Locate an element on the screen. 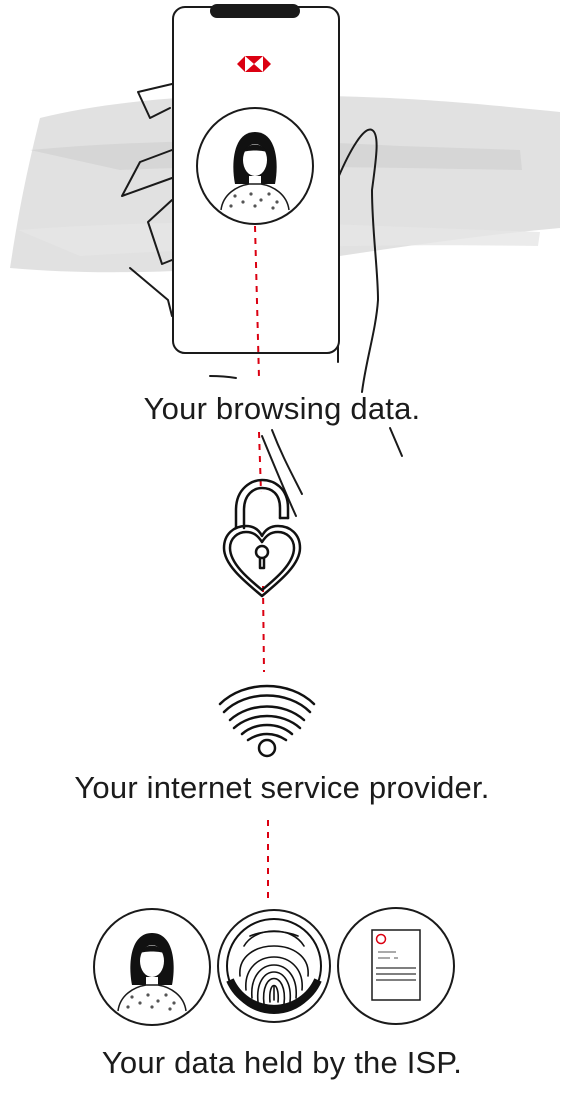 The width and height of the screenshot is (564, 1093). caption-internet-service-provider: Your internet service provider. is located at coordinates (282, 787).